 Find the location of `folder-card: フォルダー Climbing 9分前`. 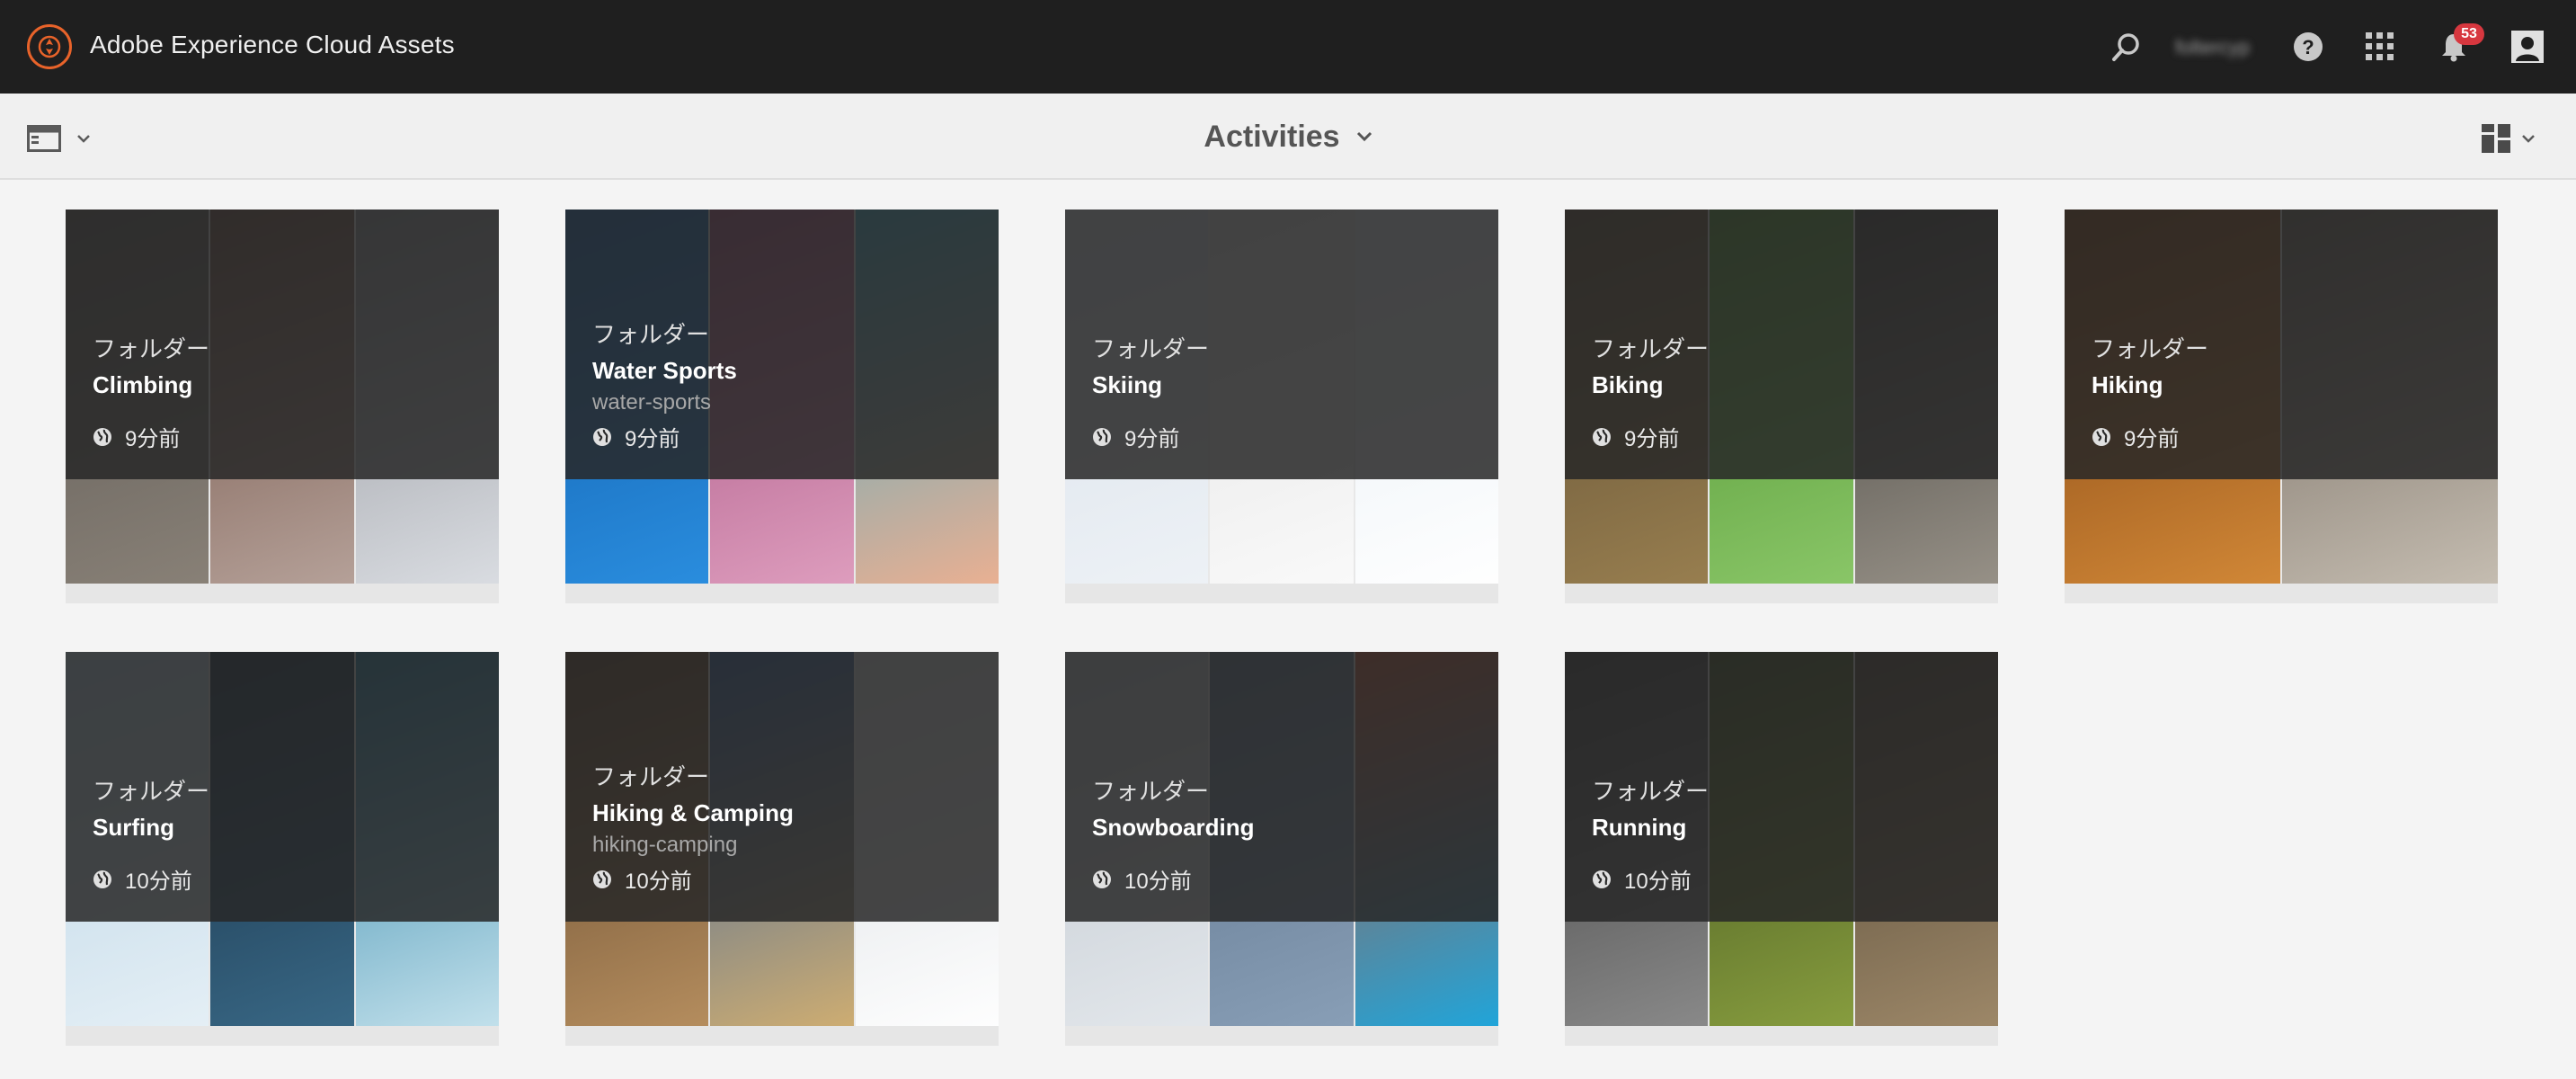

folder-card: フォルダー Climbing 9分前 is located at coordinates (282, 406).